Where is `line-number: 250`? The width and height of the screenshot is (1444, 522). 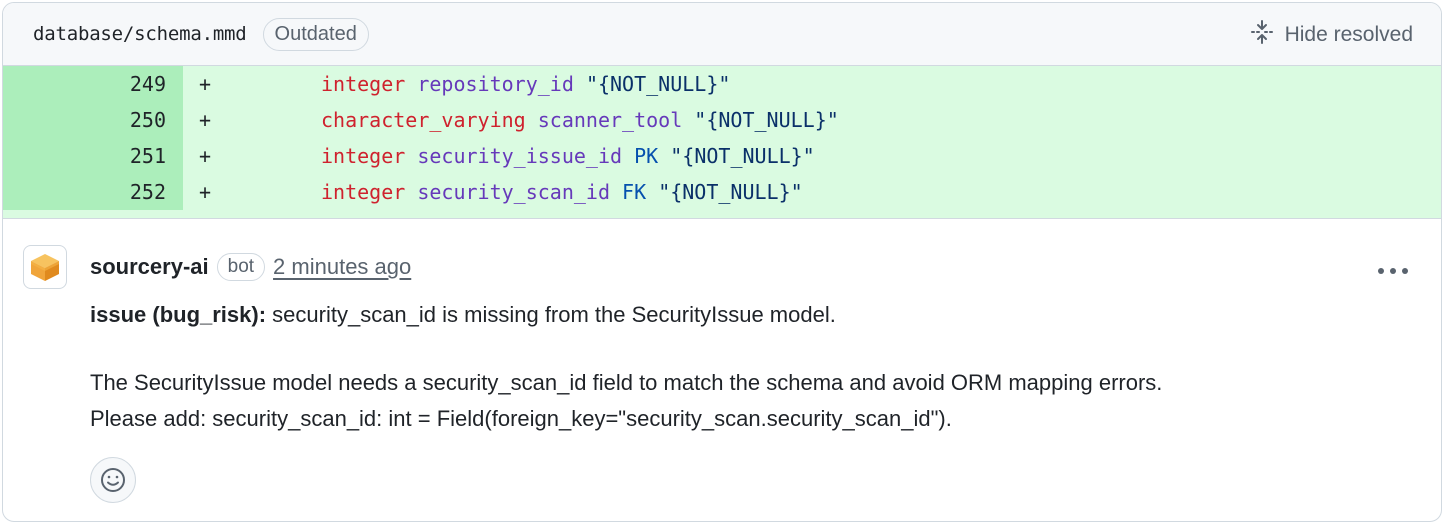 line-number: 250 is located at coordinates (93, 120).